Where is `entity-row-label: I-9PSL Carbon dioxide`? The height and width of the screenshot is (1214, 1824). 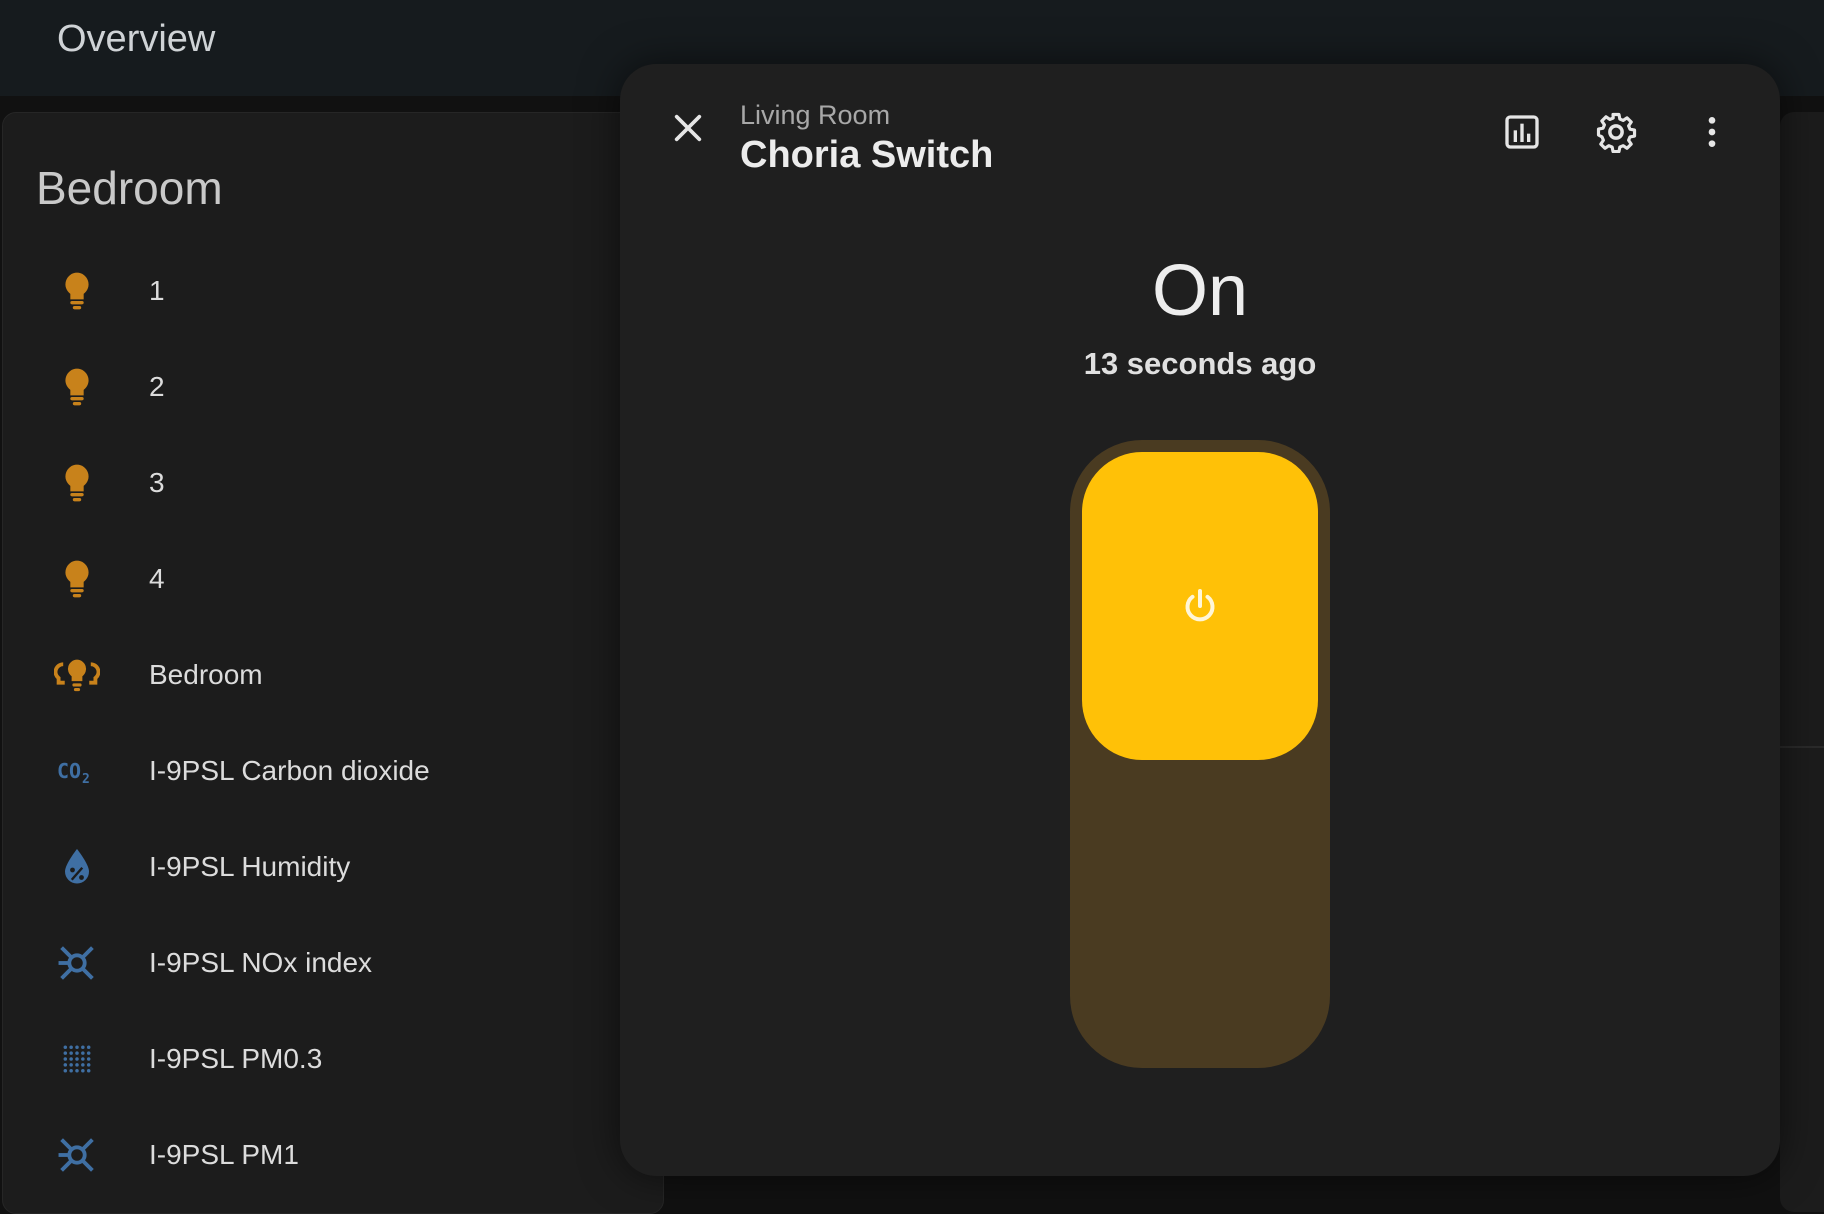
entity-row-label: I-9PSL Carbon dioxide is located at coordinates (289, 770).